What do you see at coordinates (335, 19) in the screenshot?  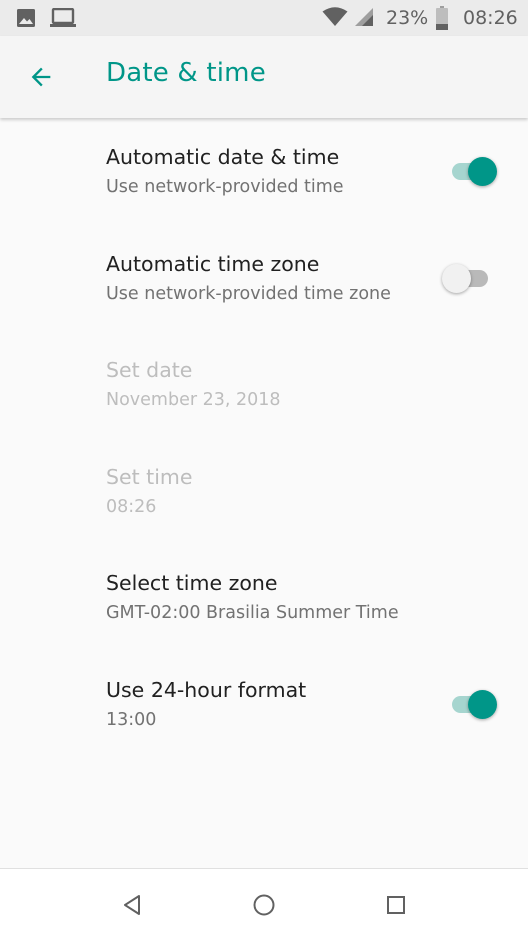 I see `wifi-icon` at bounding box center [335, 19].